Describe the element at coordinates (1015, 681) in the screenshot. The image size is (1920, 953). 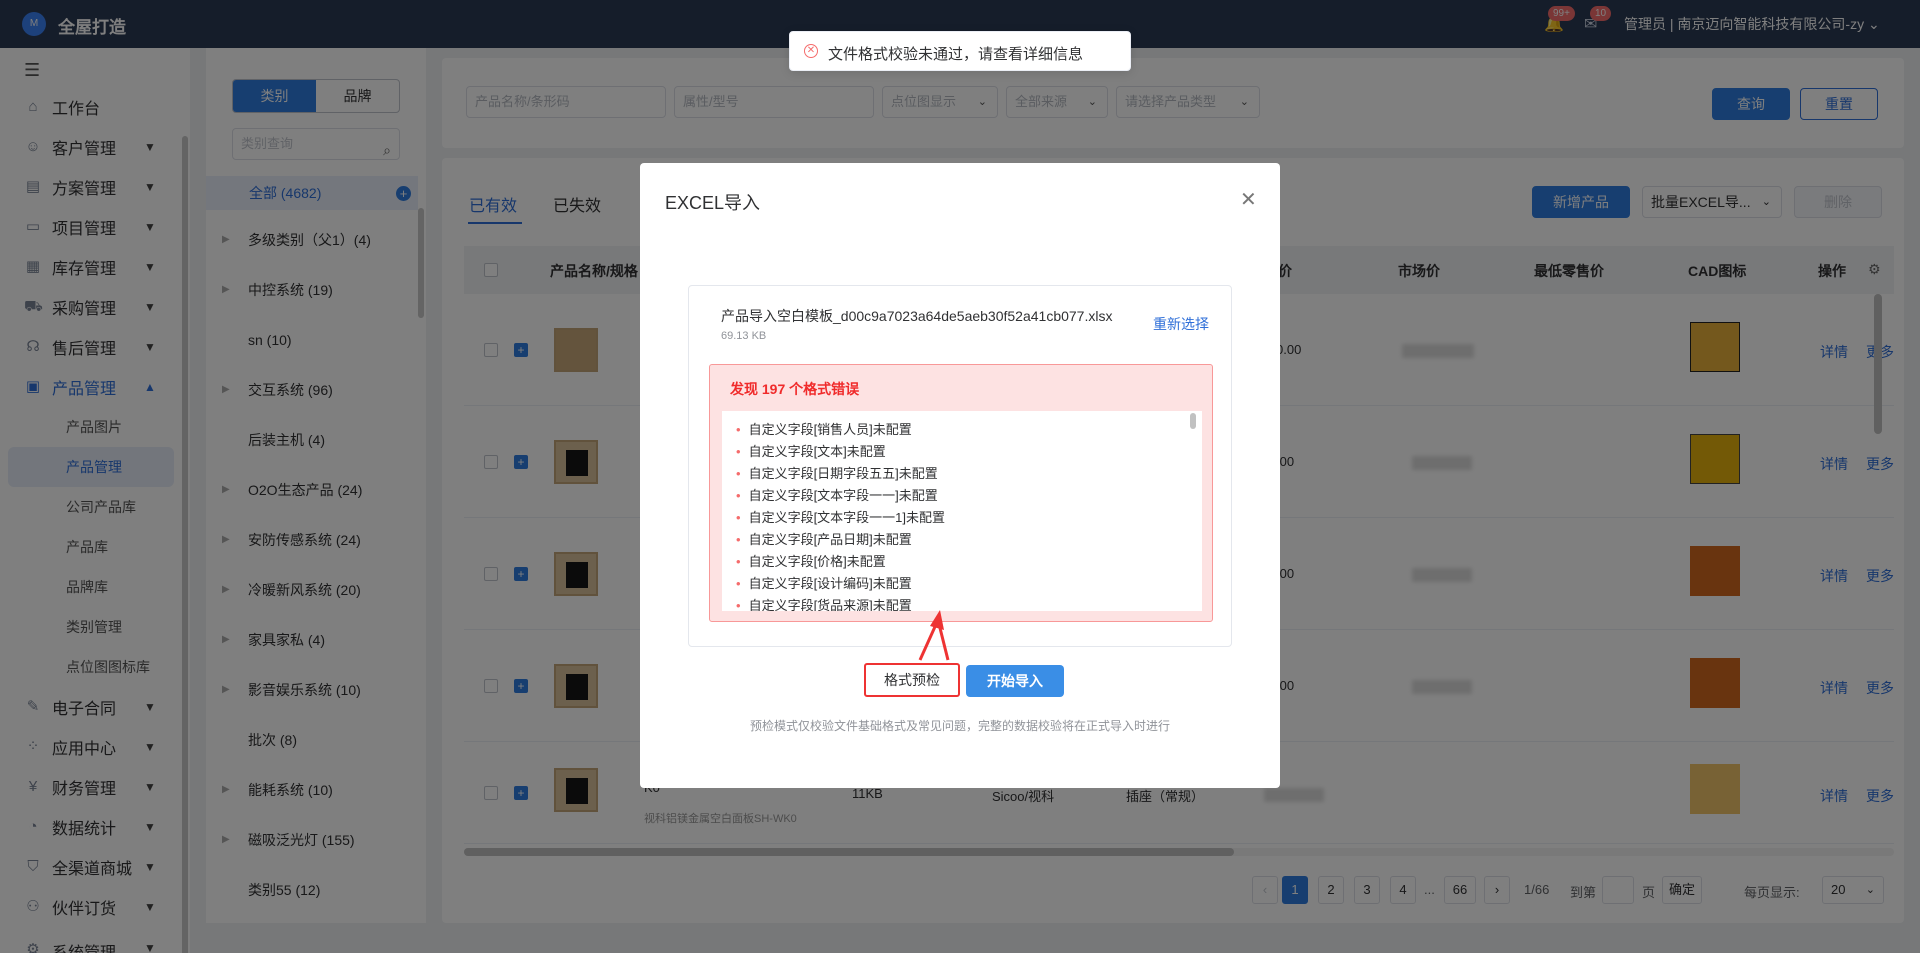
I see `start-import-button: 开始导入` at that location.